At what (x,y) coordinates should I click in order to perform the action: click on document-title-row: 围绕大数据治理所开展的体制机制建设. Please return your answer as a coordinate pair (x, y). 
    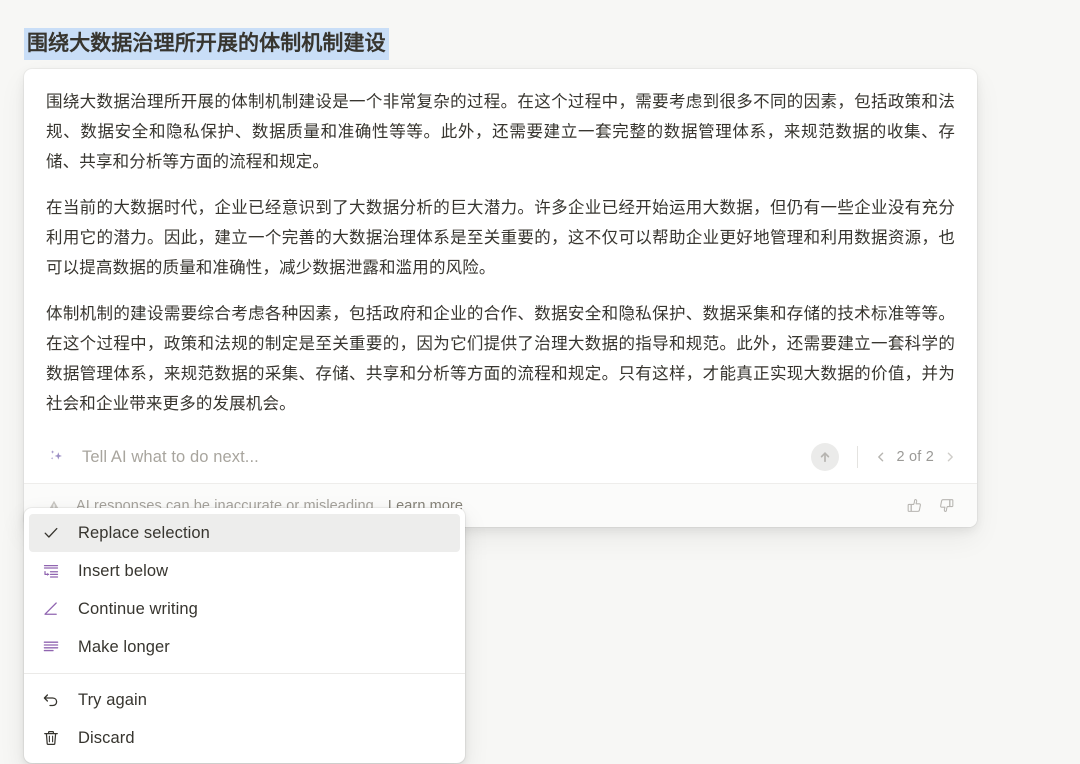
    Looking at the image, I should click on (206, 44).